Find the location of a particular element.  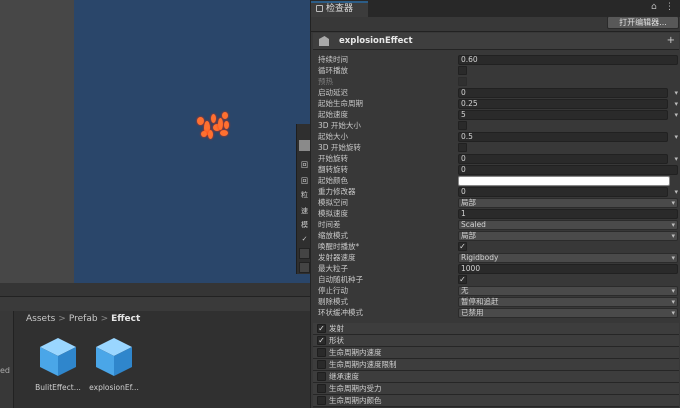

module-label: 发射 is located at coordinates (336, 328).